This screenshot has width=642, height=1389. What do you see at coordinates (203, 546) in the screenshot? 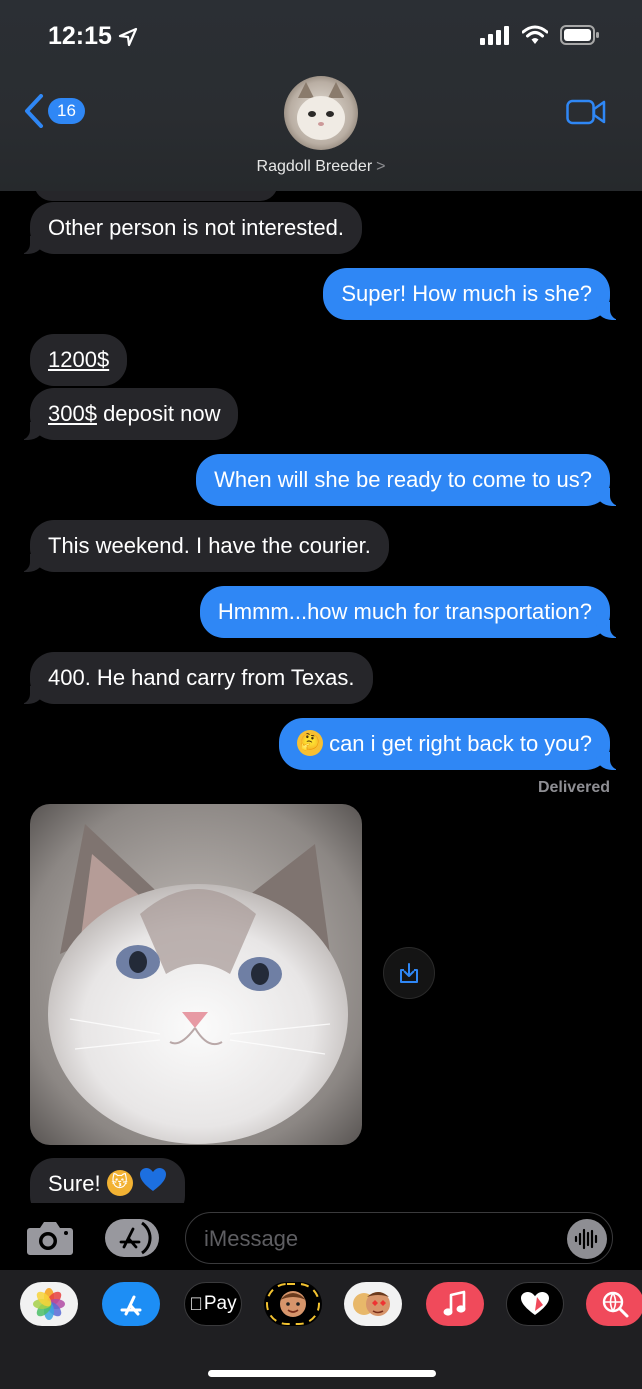
I see `incoming-message: This weekend. I have the courier.` at bounding box center [203, 546].